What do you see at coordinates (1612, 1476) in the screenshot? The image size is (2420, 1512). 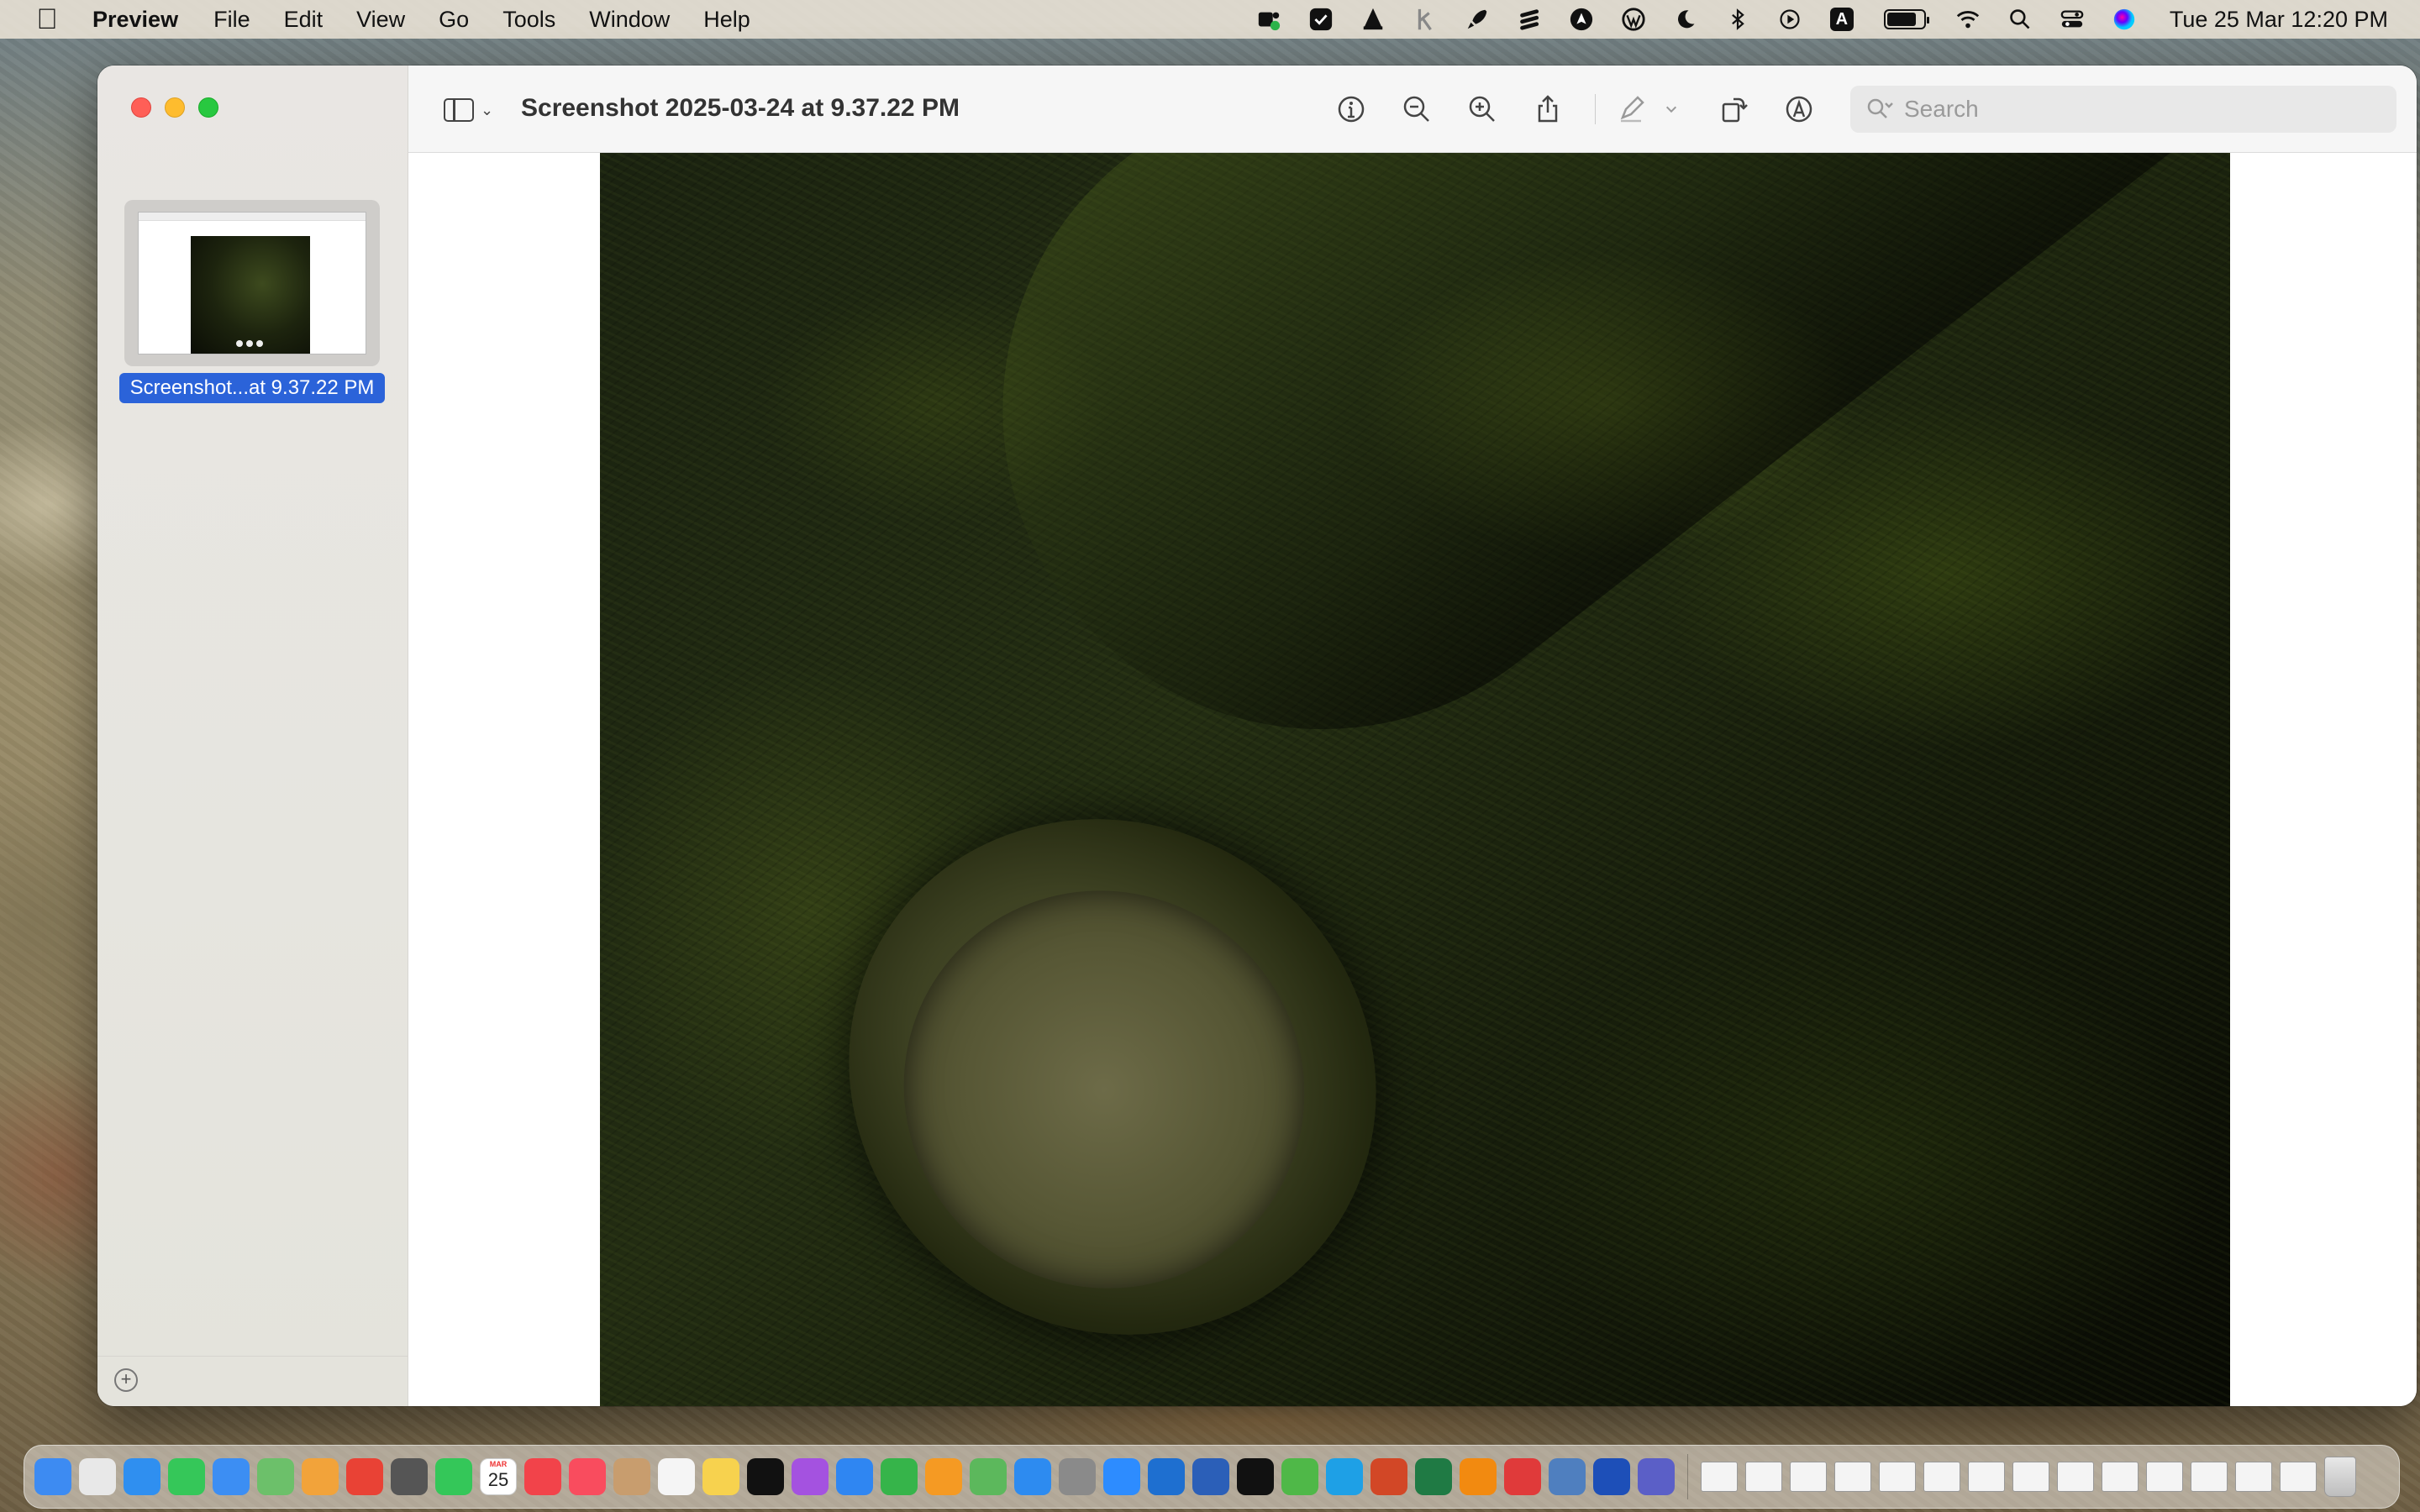 I see `dock-audio-app-icon` at bounding box center [1612, 1476].